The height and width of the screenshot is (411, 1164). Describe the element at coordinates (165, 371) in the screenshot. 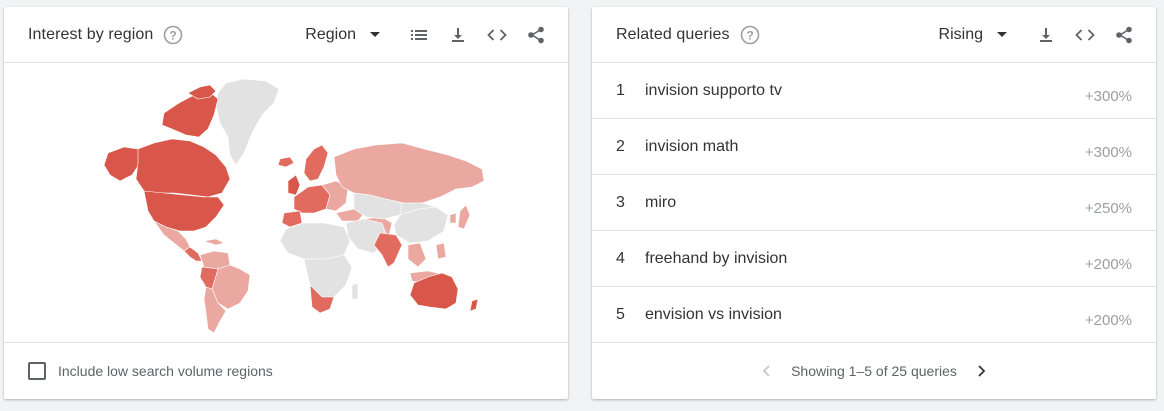

I see `low-volume-checkbox-label: Include low search volume regions` at that location.